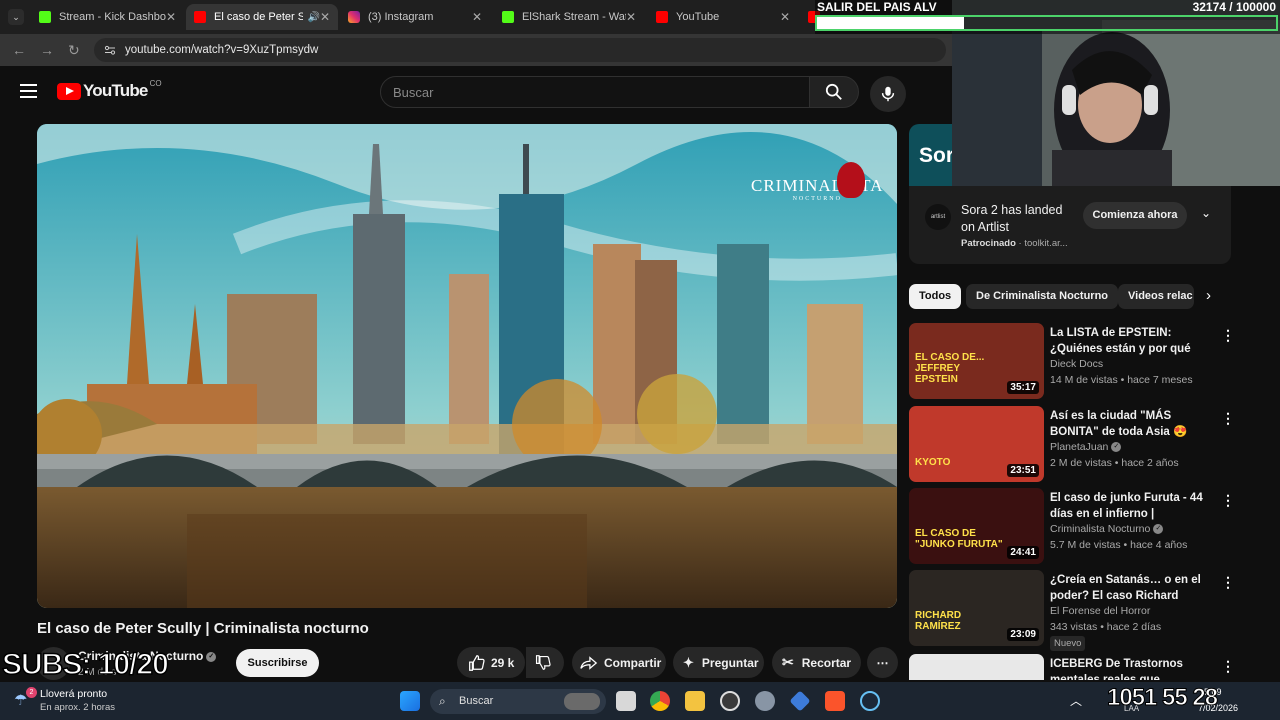 This screenshot has width=1280, height=720. Describe the element at coordinates (976, 667) in the screenshot. I see `video-thumbnail: ICEBERG` at that location.